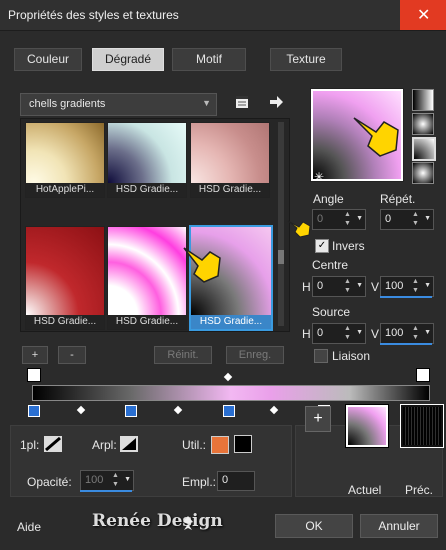 The height and width of the screenshot is (550, 446). Describe the element at coordinates (406, 297) in the screenshot. I see `center-v-accent` at that location.